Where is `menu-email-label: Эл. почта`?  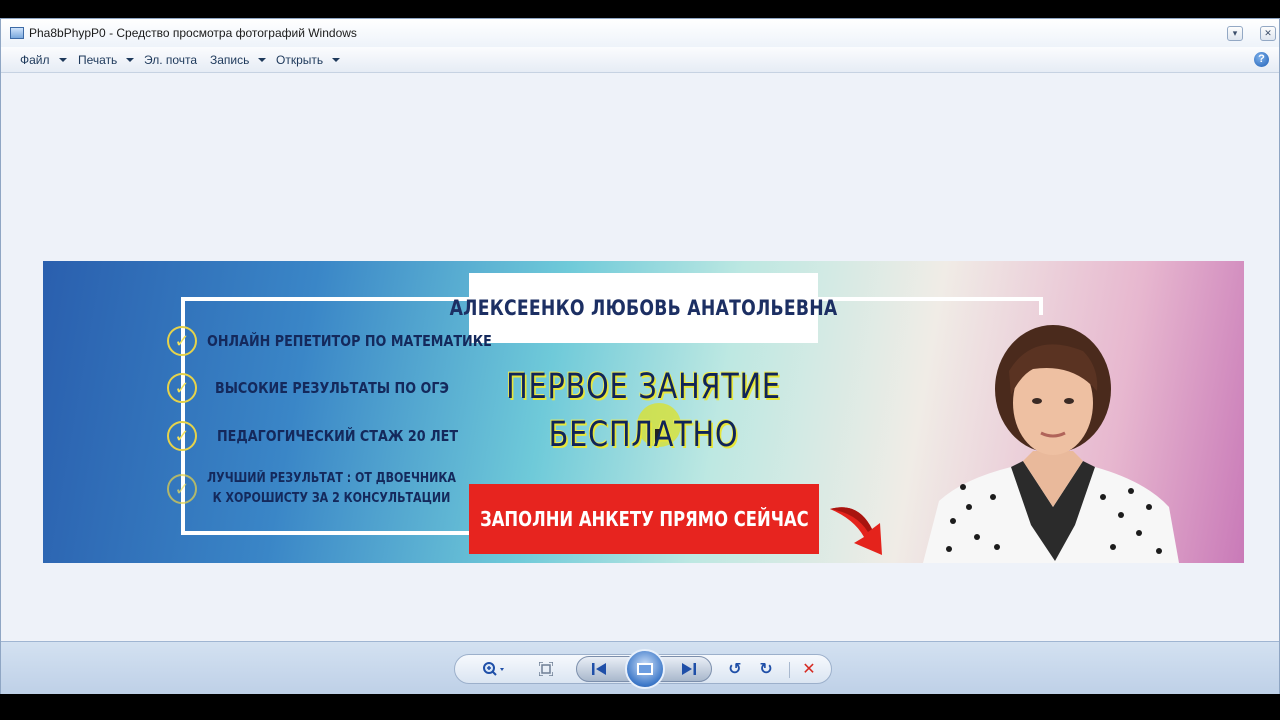 menu-email-label: Эл. почта is located at coordinates (171, 60).